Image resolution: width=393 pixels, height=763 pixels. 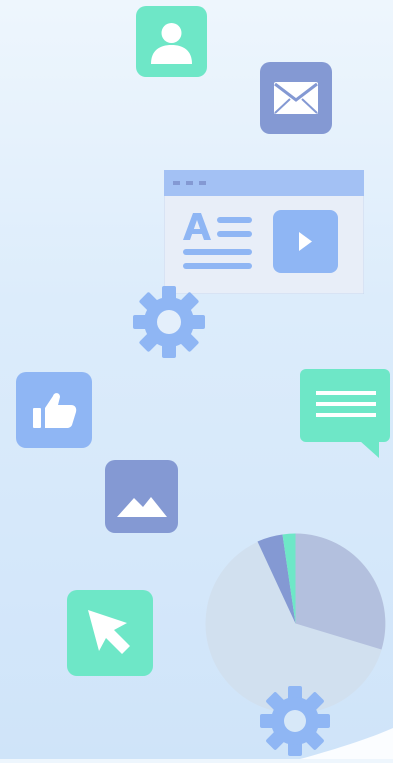 I want to click on thumbs-up-icon, so click(x=54, y=410).